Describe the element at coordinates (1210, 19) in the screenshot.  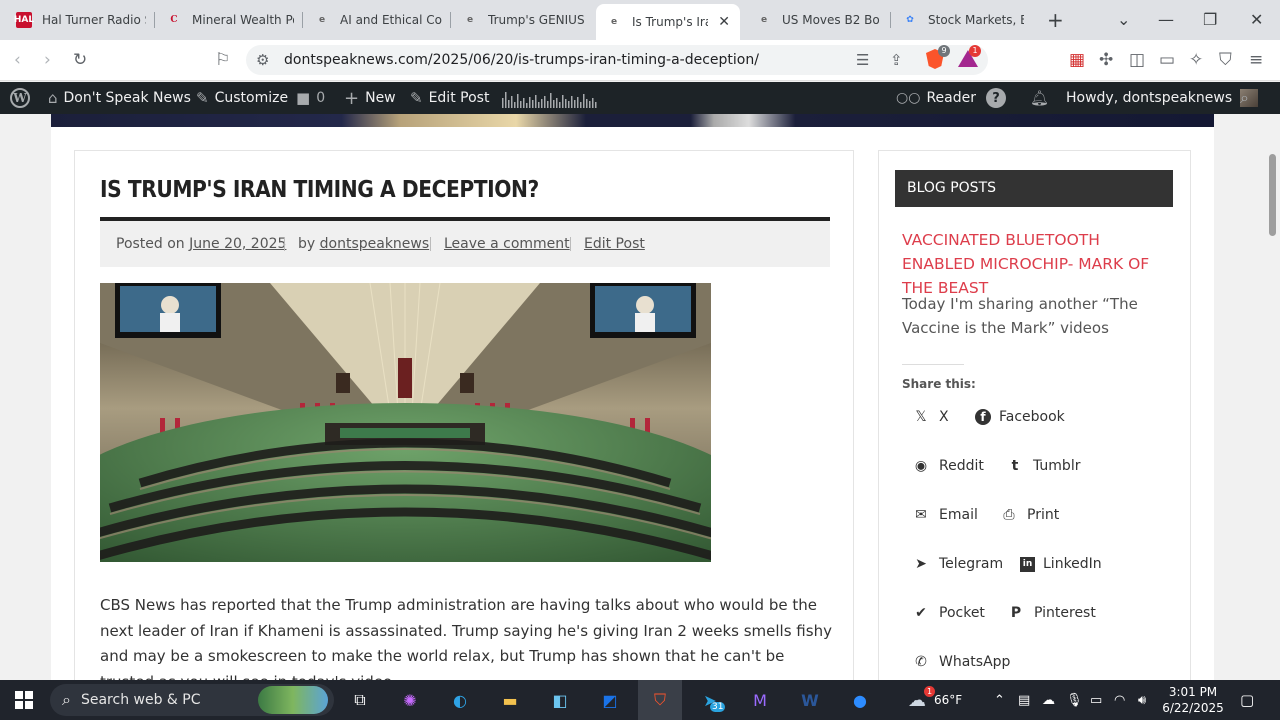
I see `restore-window-icon: ❐` at that location.